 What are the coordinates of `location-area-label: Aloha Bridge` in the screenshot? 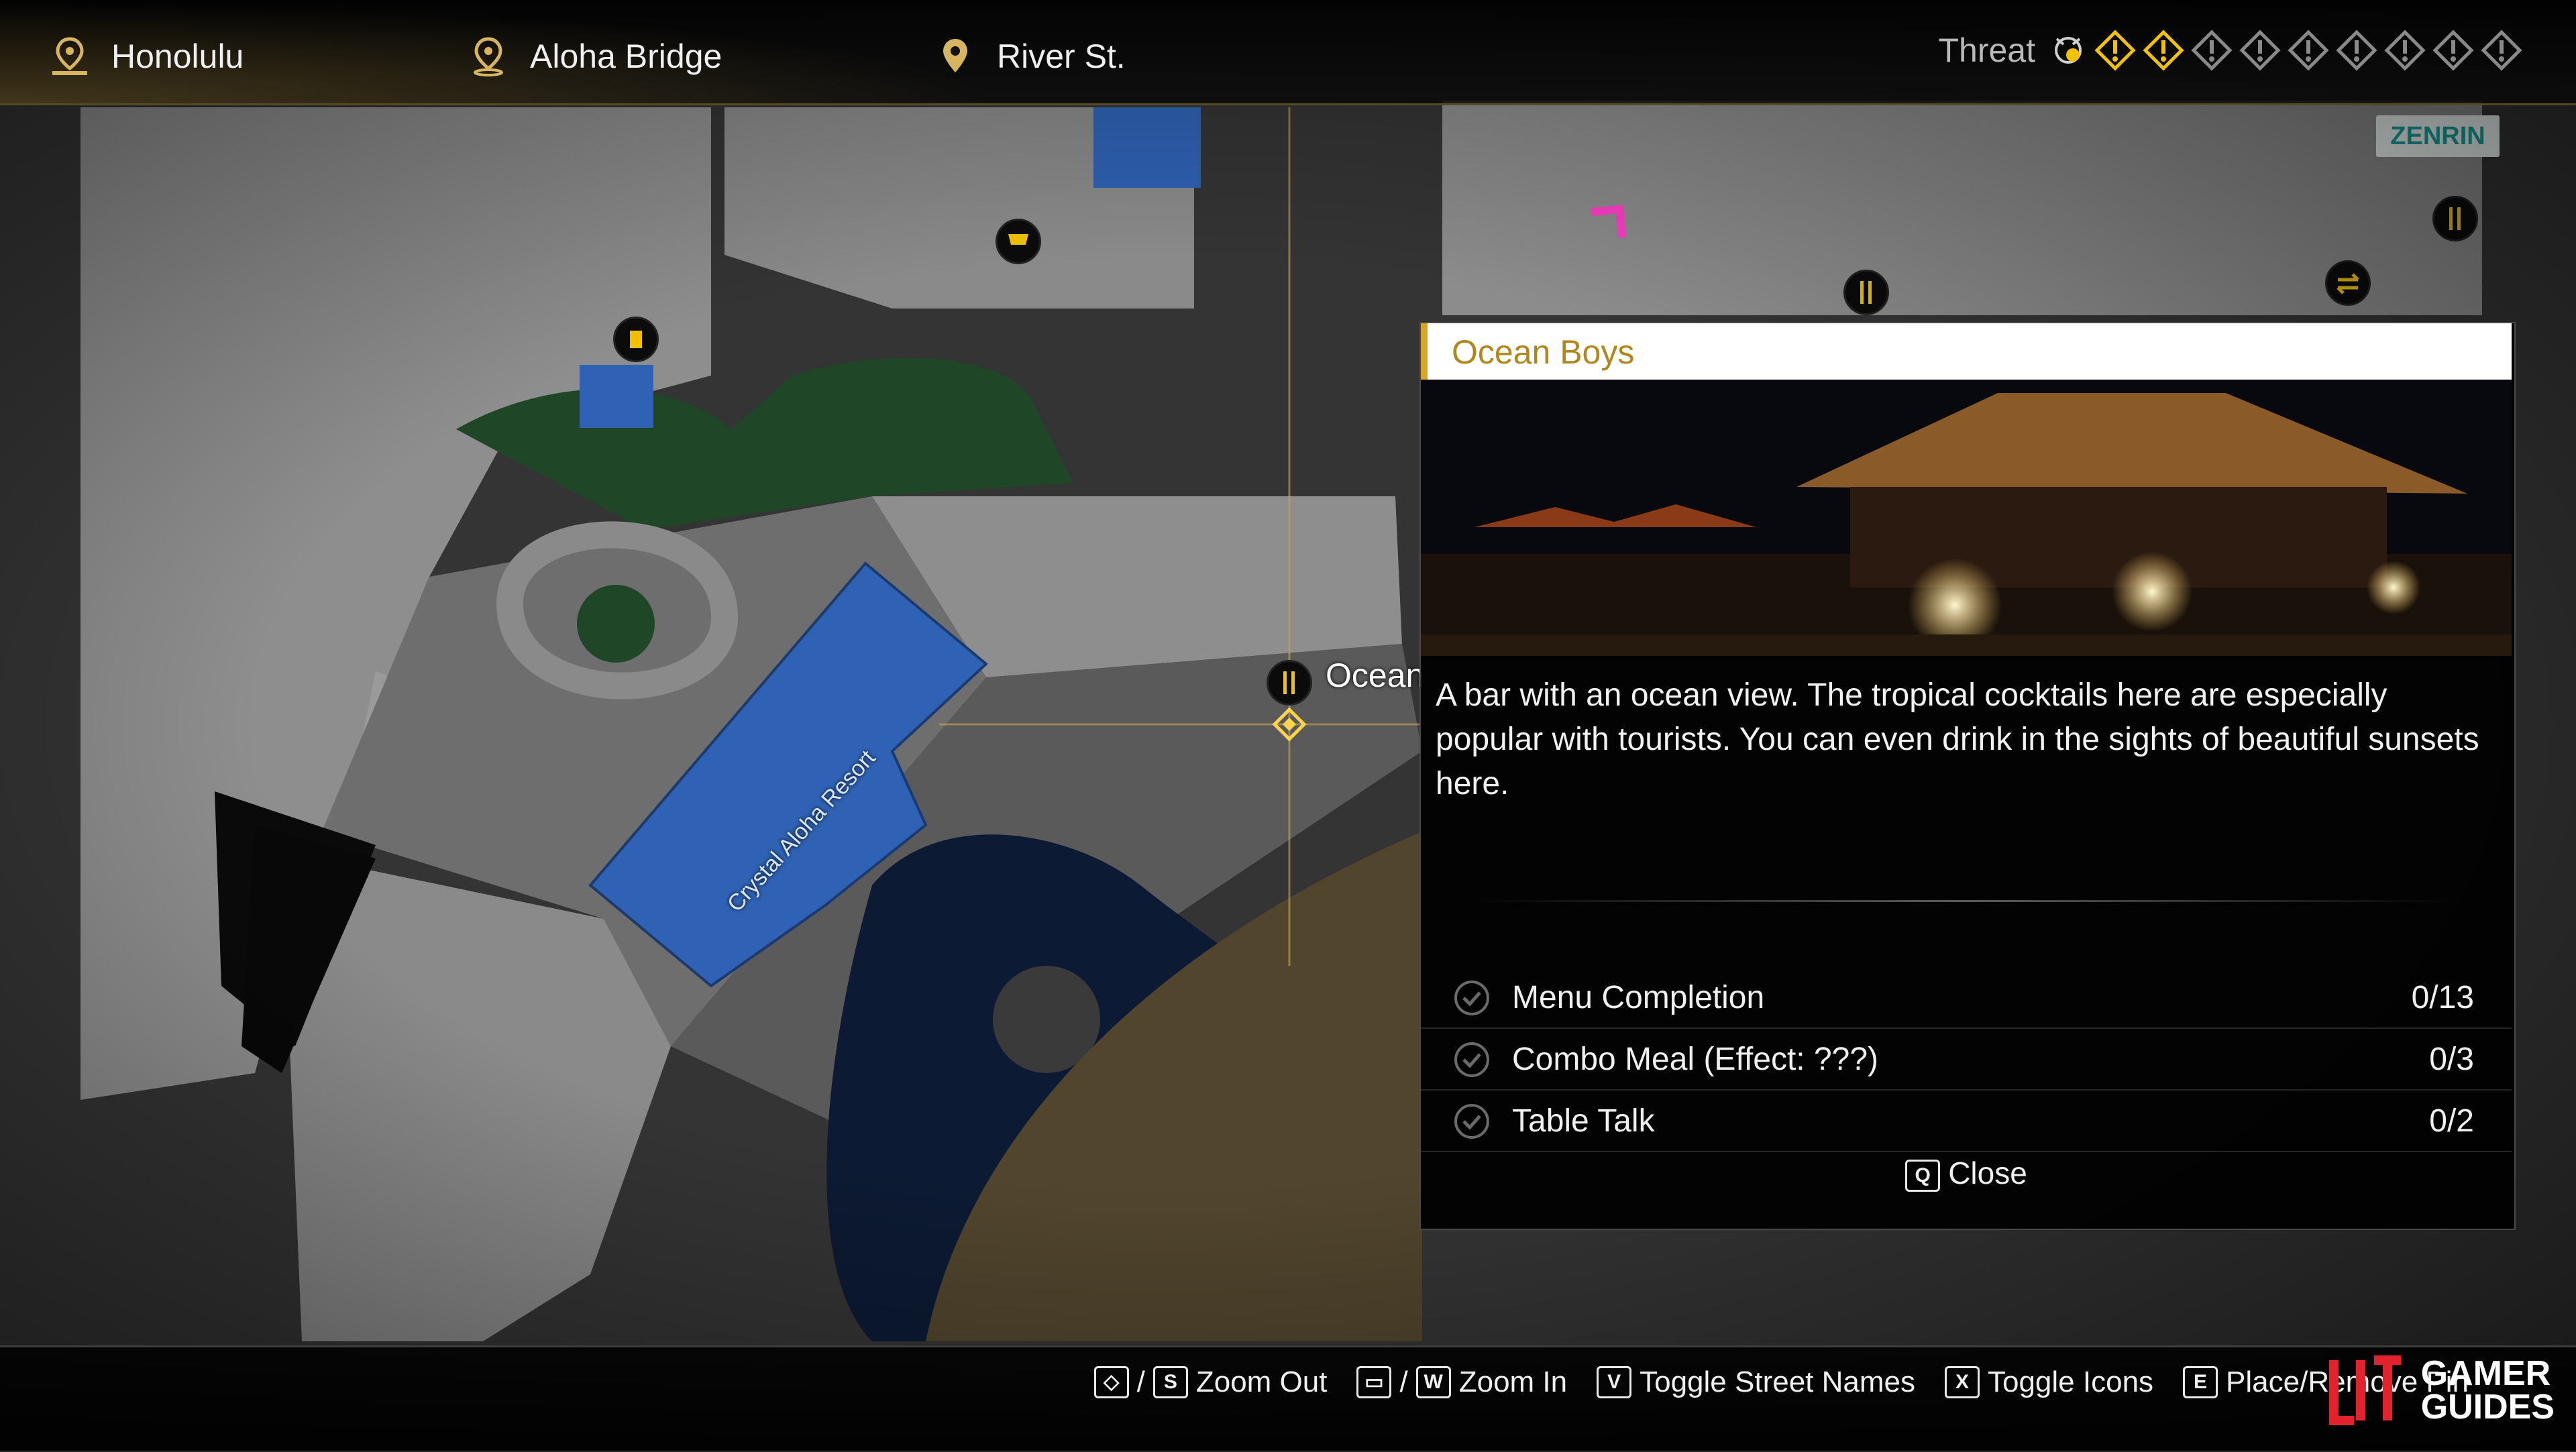 It's located at (626, 56).